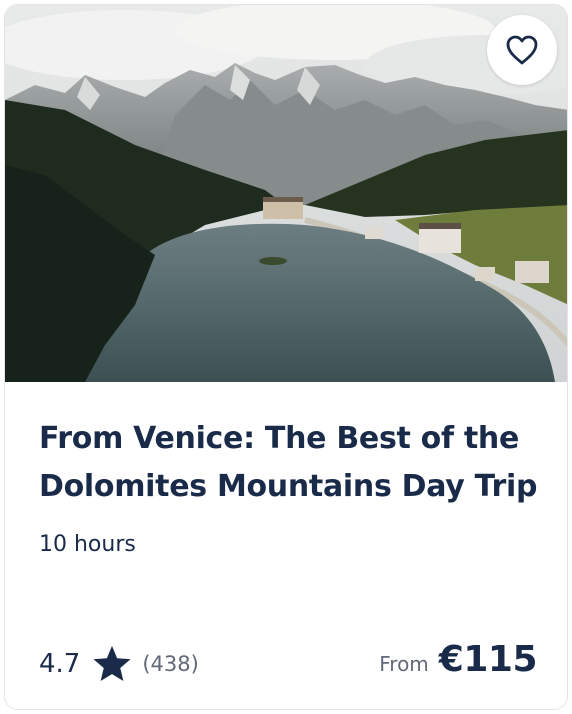 This screenshot has width=572, height=714. I want to click on price-value: €115, so click(488, 659).